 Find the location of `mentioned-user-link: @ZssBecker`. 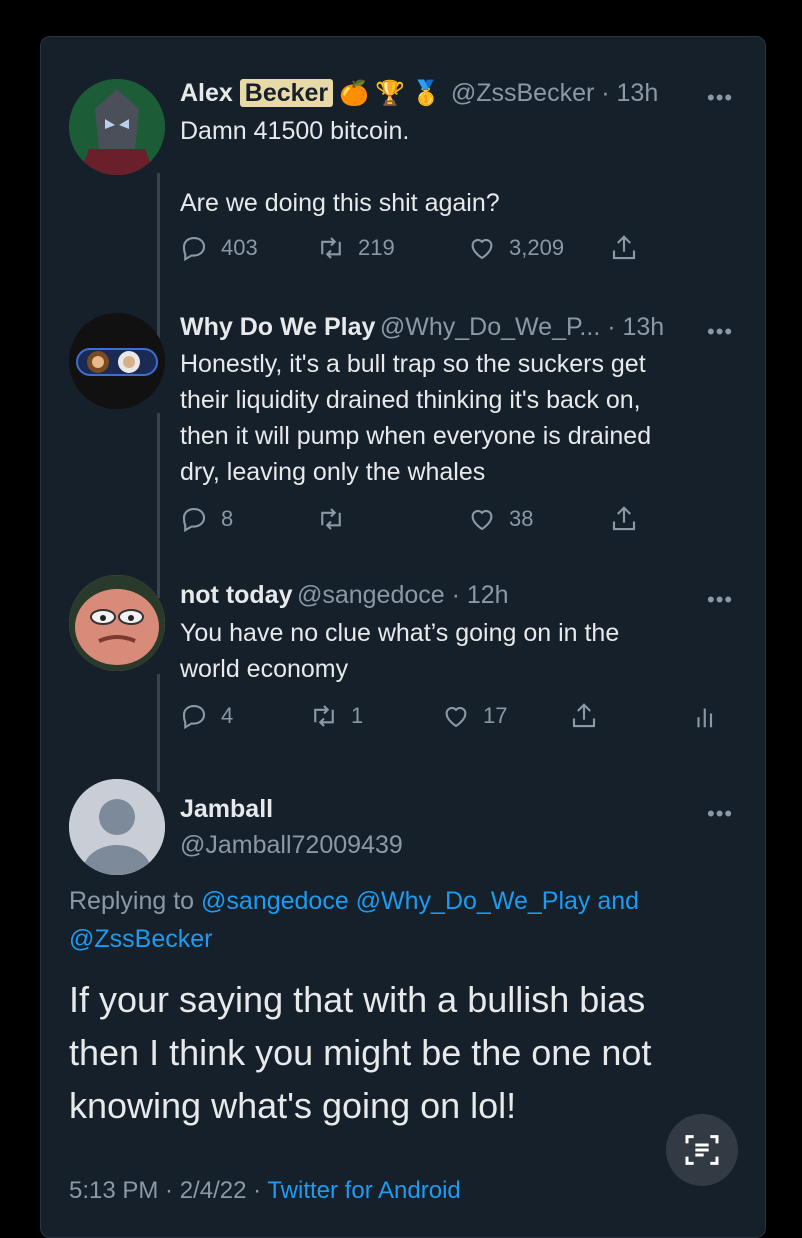

mentioned-user-link: @ZssBecker is located at coordinates (140, 939).